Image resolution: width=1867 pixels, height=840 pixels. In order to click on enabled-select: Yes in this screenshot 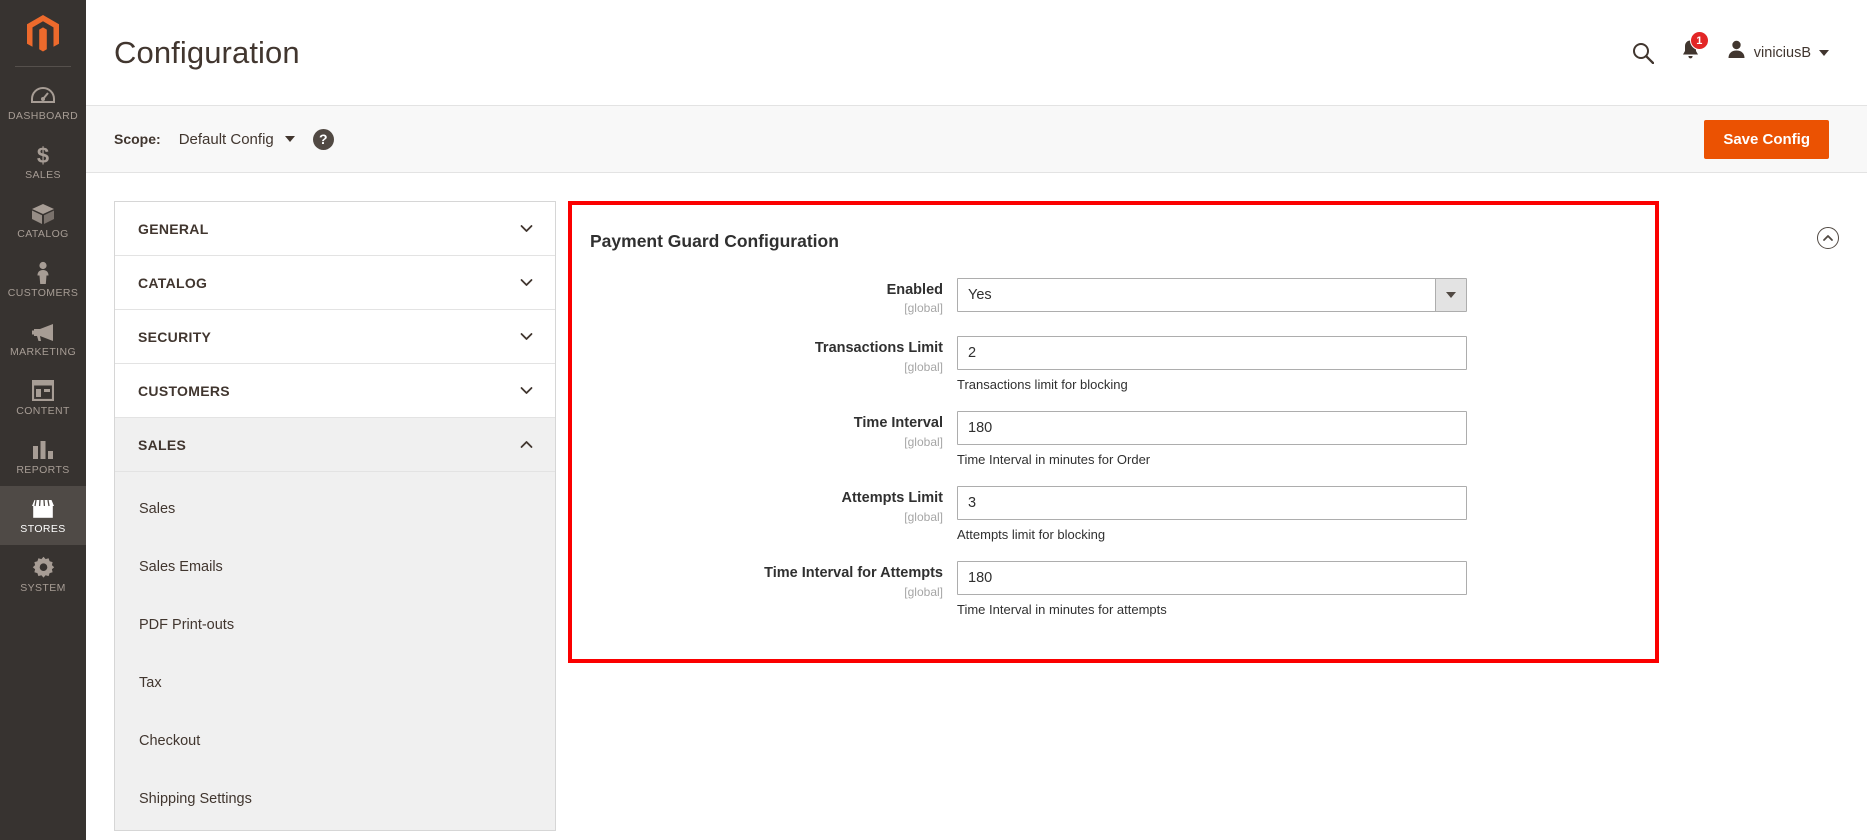, I will do `click(1212, 295)`.